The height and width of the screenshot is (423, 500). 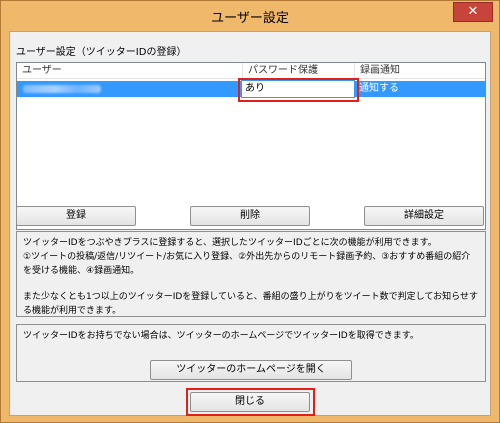 What do you see at coordinates (251, 370) in the screenshot?
I see `open-homepage-button: ツイッターのホームページを開く` at bounding box center [251, 370].